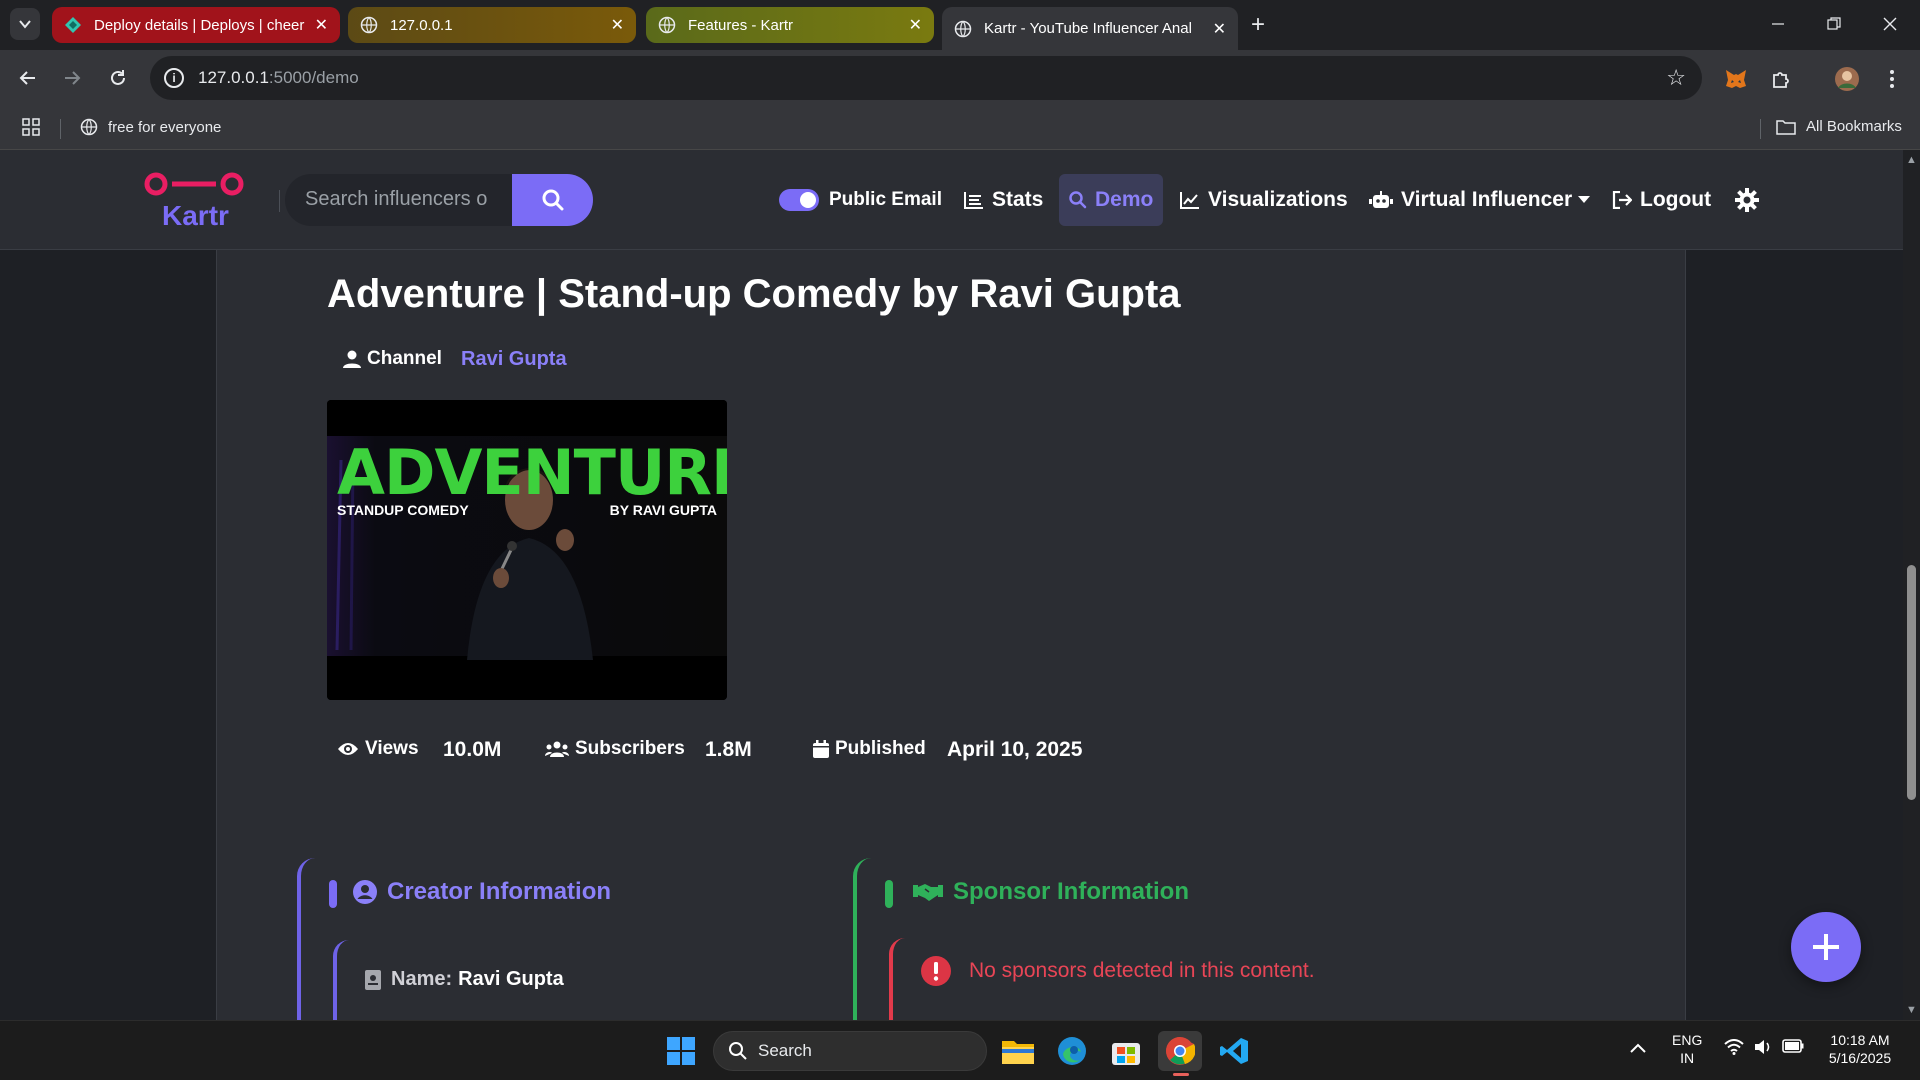 This screenshot has width=1920, height=1080. Describe the element at coordinates (1839, 126) in the screenshot. I see `all-bookmarks-button: All Bookmarks` at that location.